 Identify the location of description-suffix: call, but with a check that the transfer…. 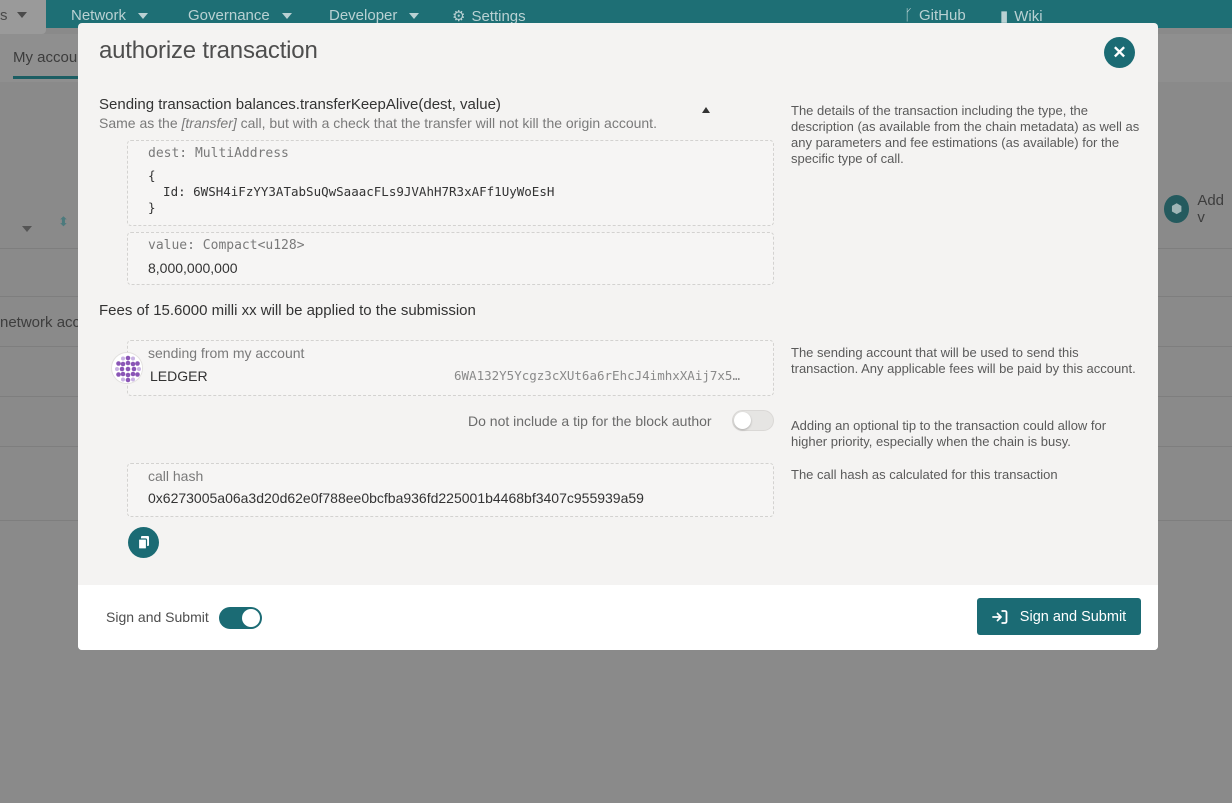
(446, 123).